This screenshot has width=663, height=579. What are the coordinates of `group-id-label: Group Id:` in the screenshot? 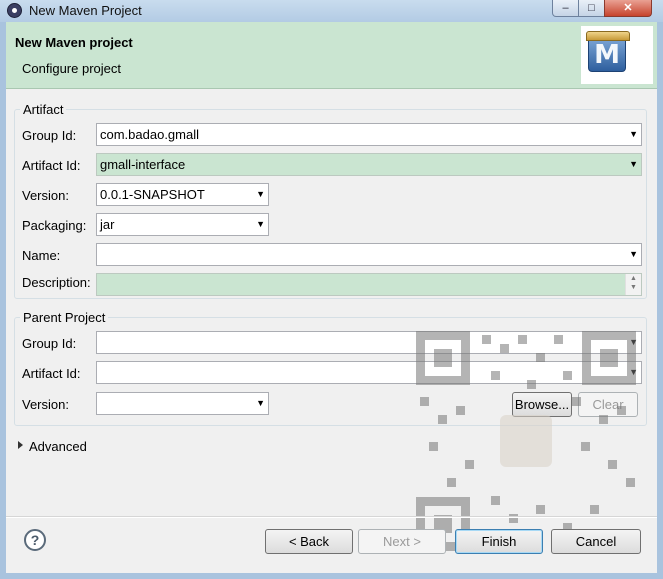 It's located at (49, 135).